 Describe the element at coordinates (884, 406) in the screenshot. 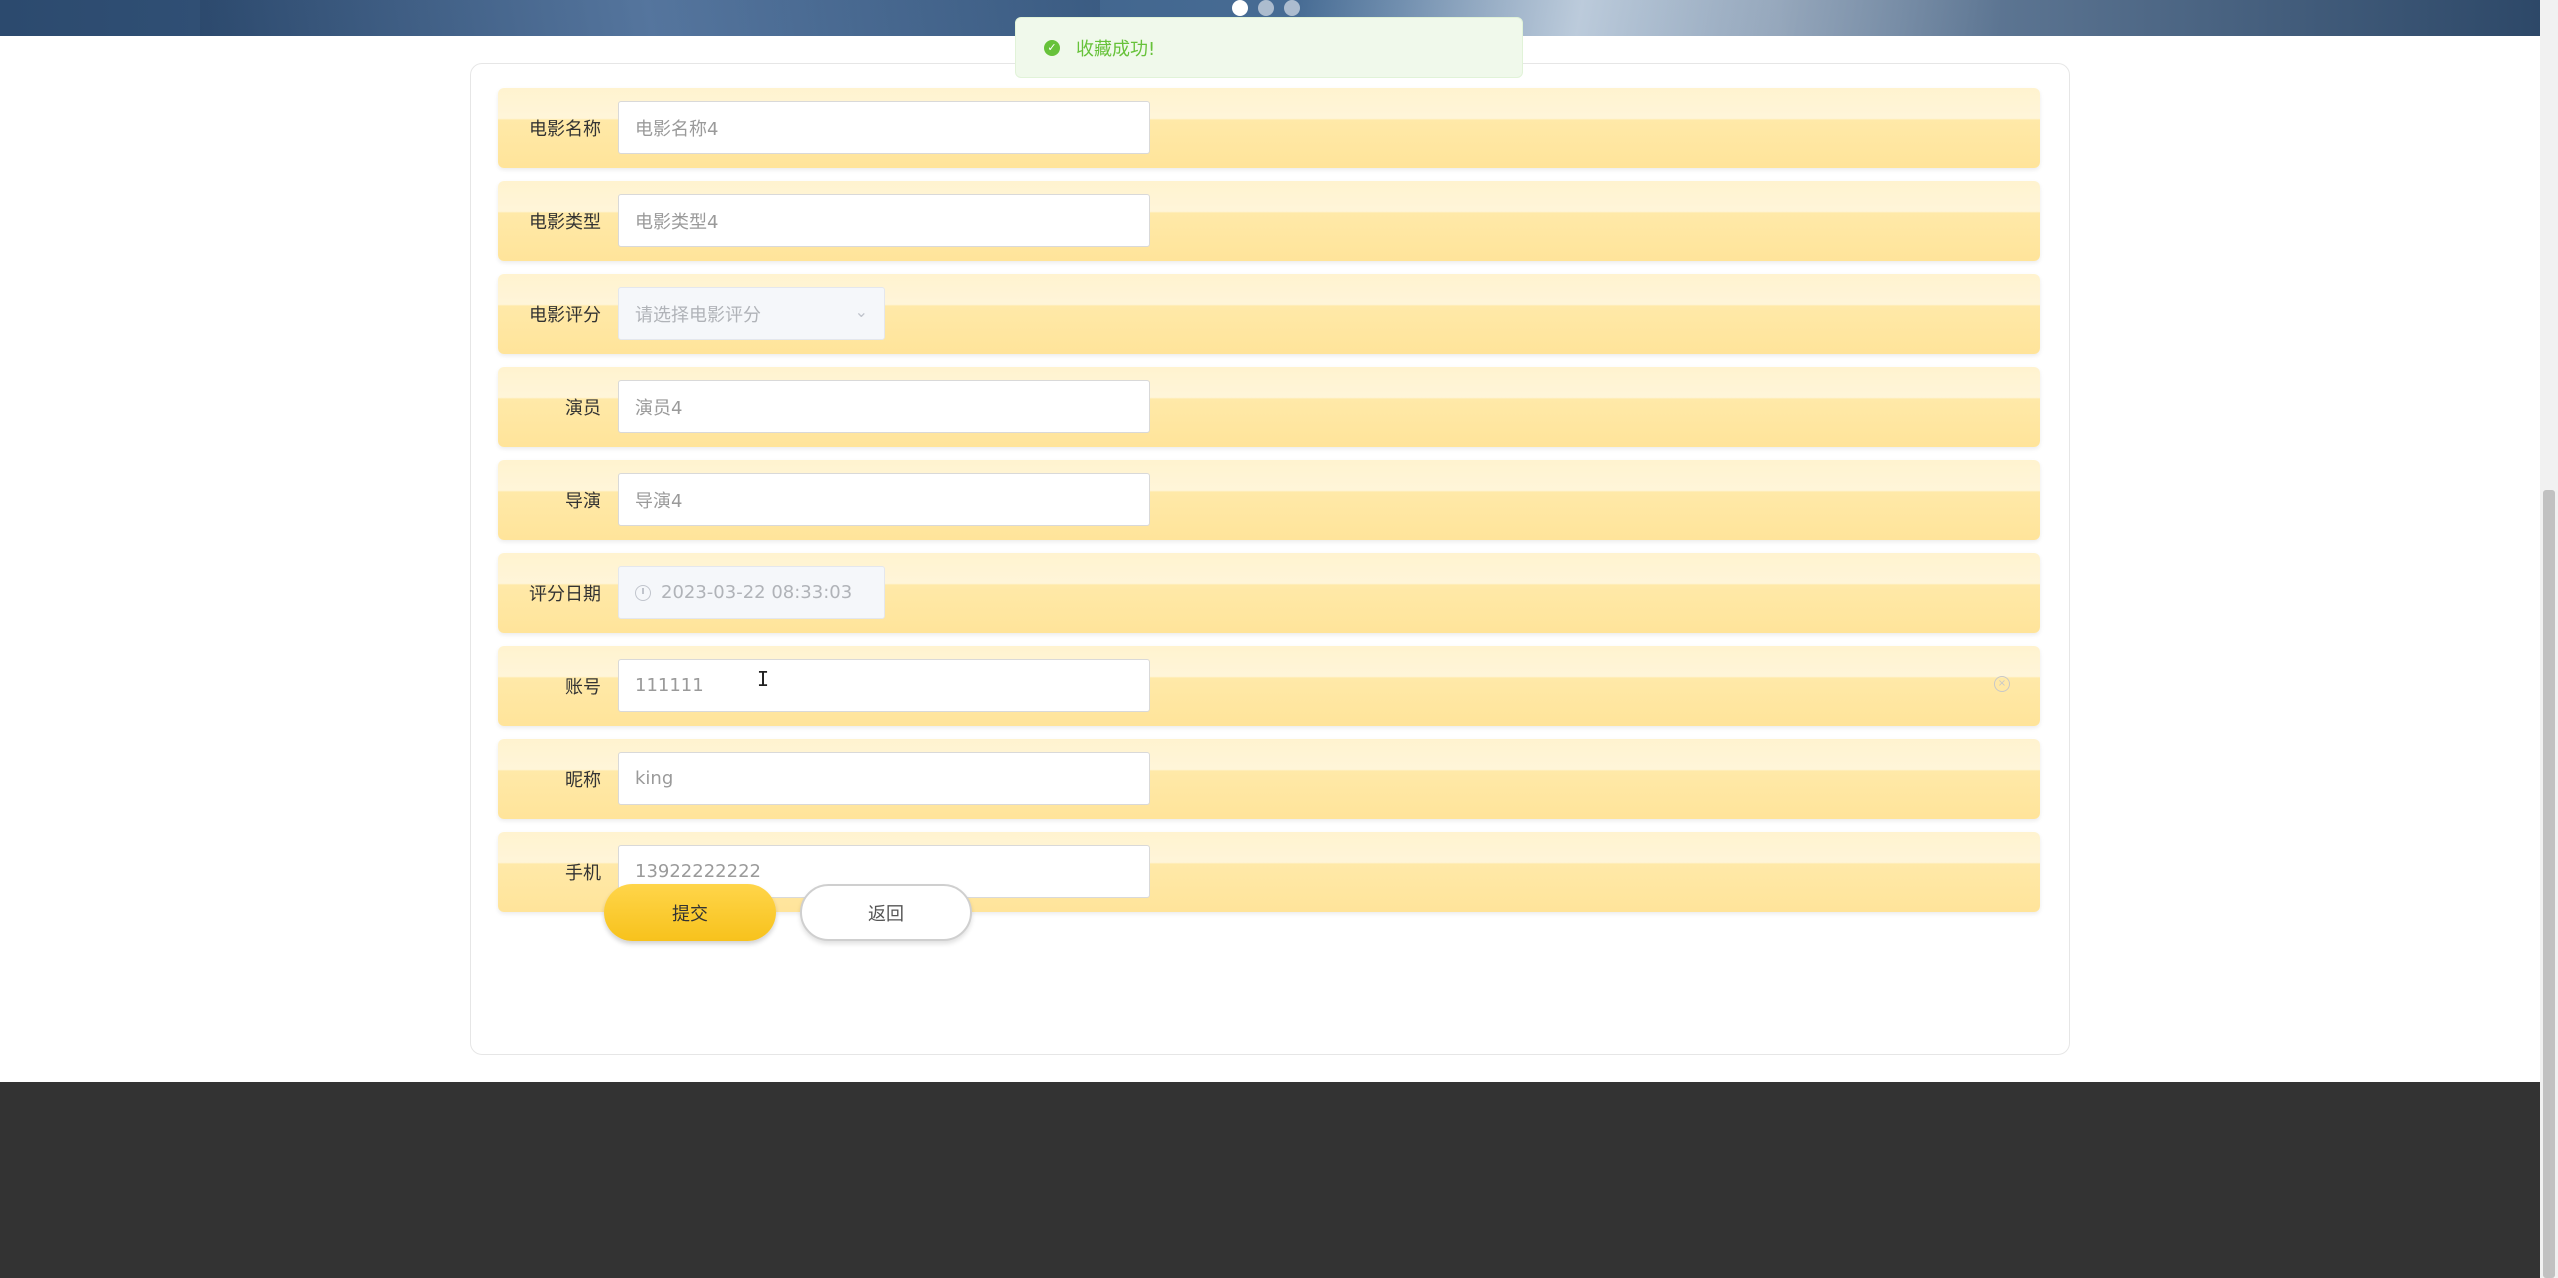

I see `actor-input: 演员4` at that location.